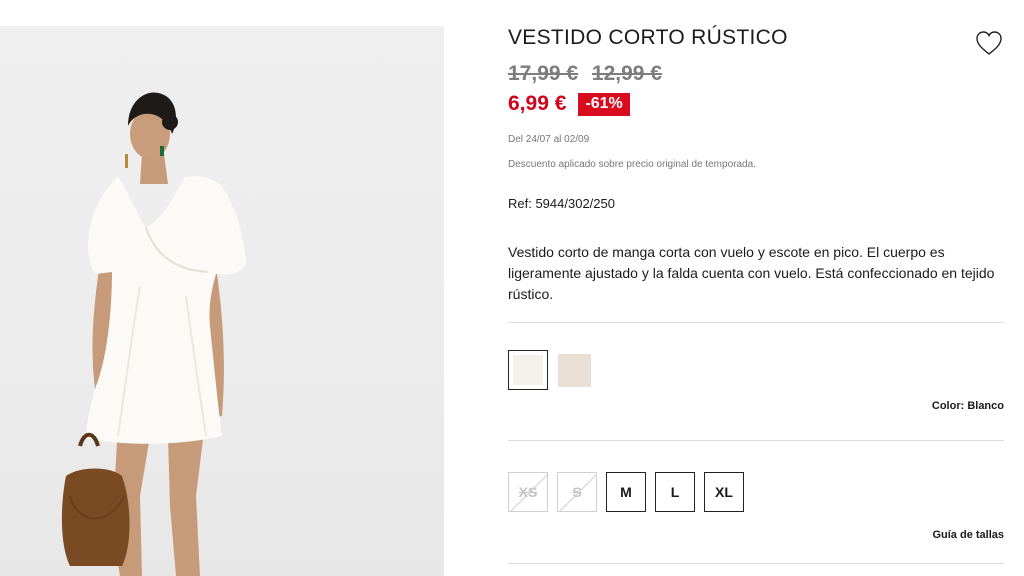  Describe the element at coordinates (537, 103) in the screenshot. I see `current-price: 6,99 €` at that location.